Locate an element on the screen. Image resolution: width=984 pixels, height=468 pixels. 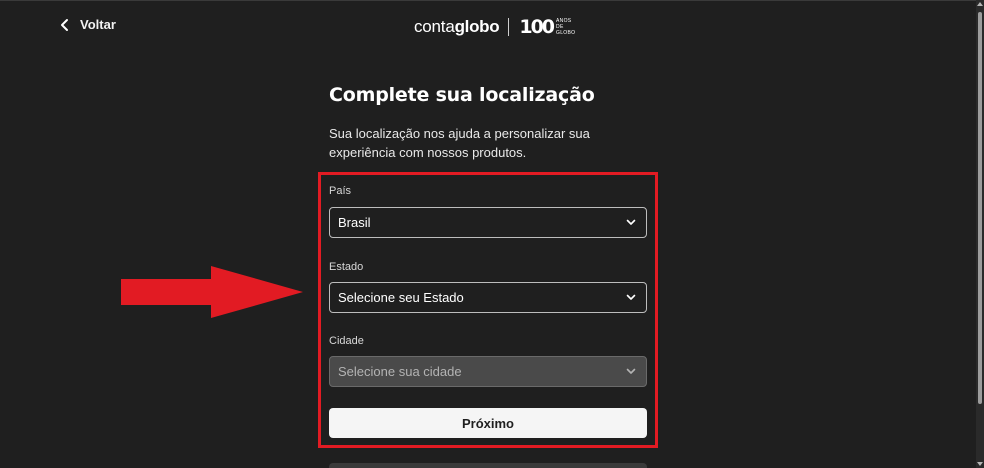
scroll-up-icon is located at coordinates (980, 4).